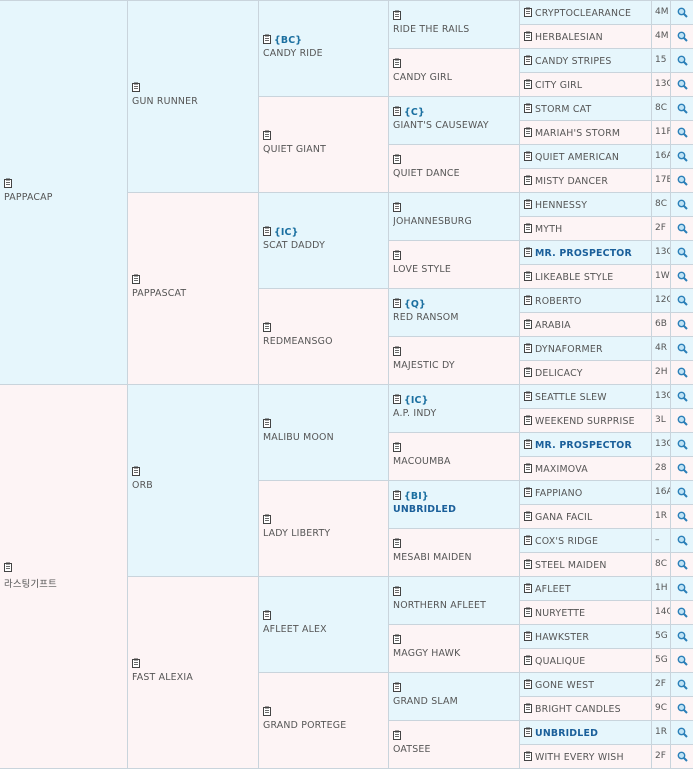  What do you see at coordinates (586, 493) in the screenshot?
I see `pedigree-cell-gen5: FAPPIANO` at bounding box center [586, 493].